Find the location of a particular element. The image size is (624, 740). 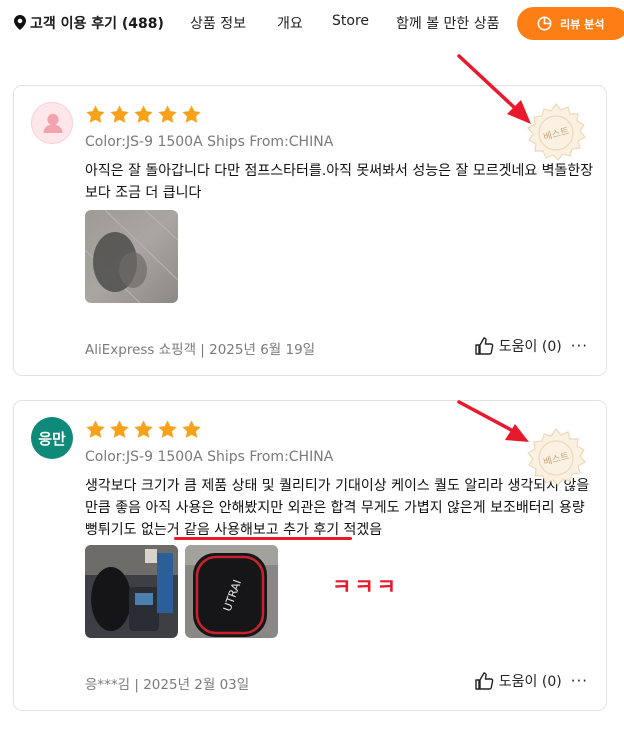

avatar is located at coordinates (52, 123).